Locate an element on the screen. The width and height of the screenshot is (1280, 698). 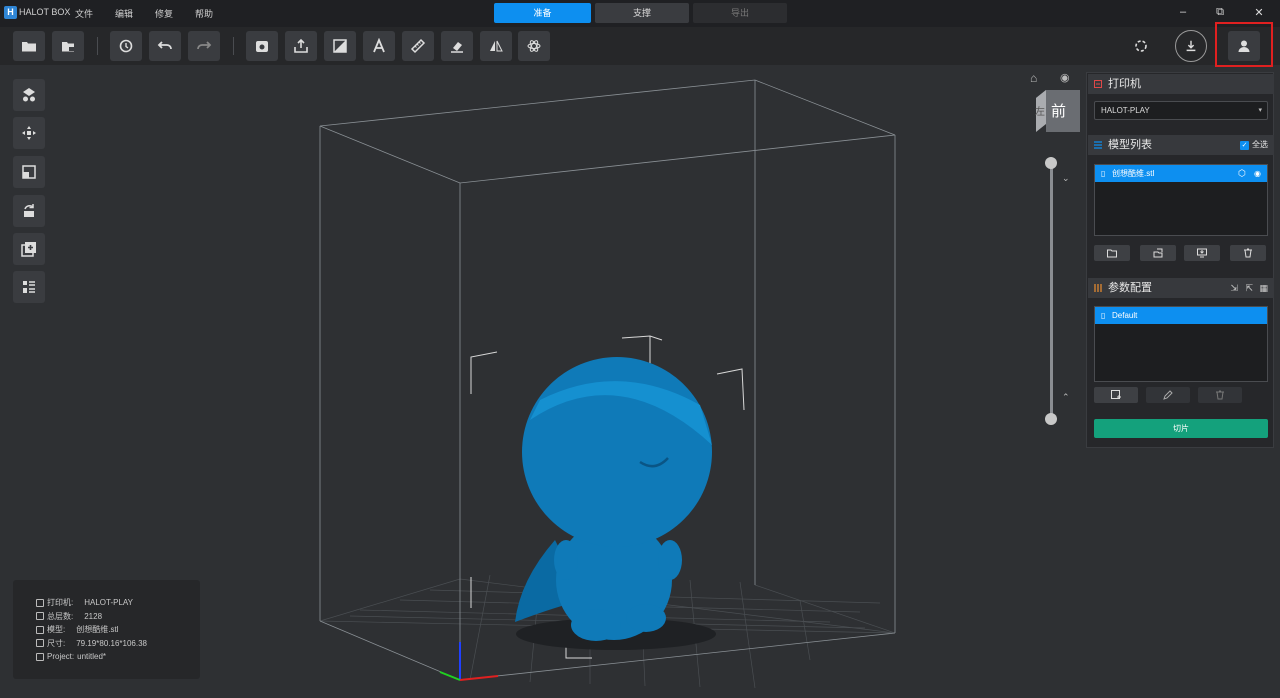
checkbox-checked-icon: ✓ is located at coordinates (1244, 145).